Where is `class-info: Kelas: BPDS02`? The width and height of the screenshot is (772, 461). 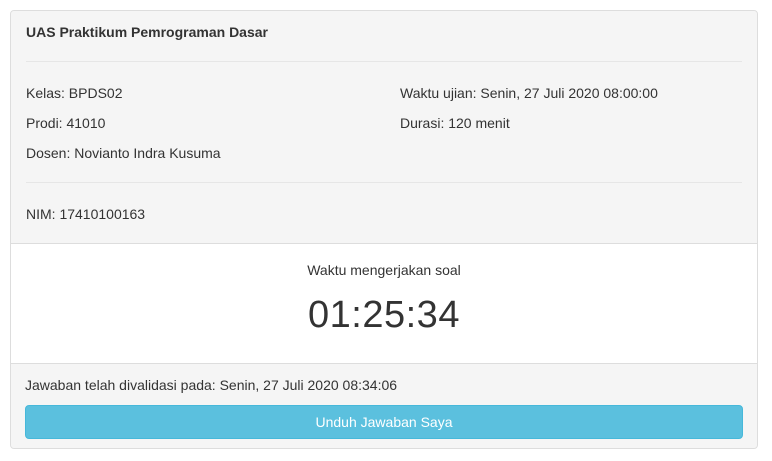
class-info: Kelas: BPDS02 is located at coordinates (74, 93).